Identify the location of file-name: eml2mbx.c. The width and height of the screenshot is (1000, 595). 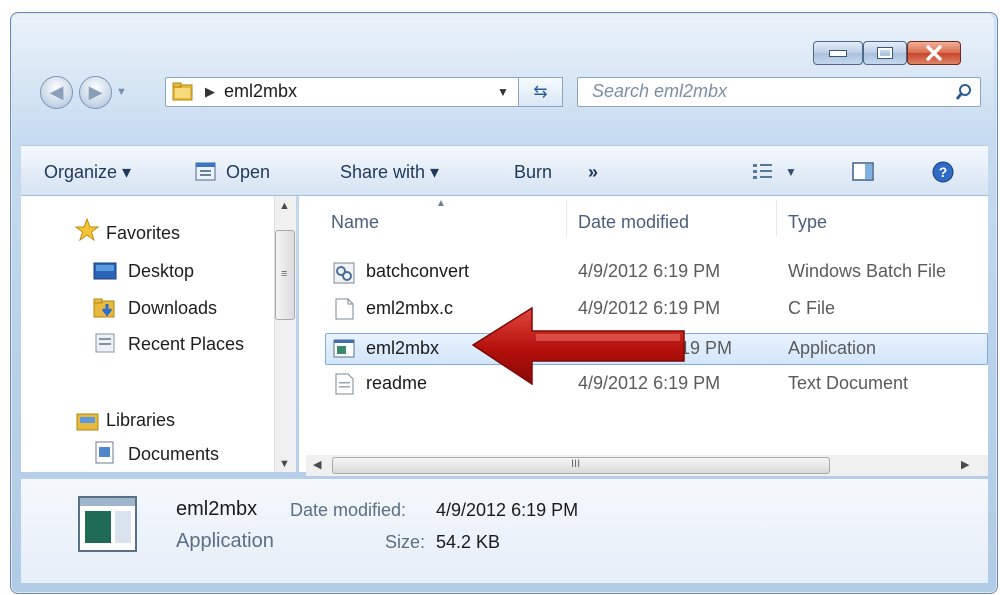
(410, 308).